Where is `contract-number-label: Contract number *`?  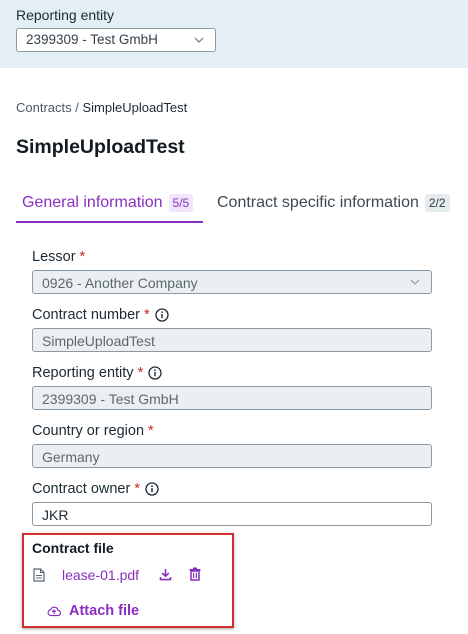 contract-number-label: Contract number * is located at coordinates (100, 315).